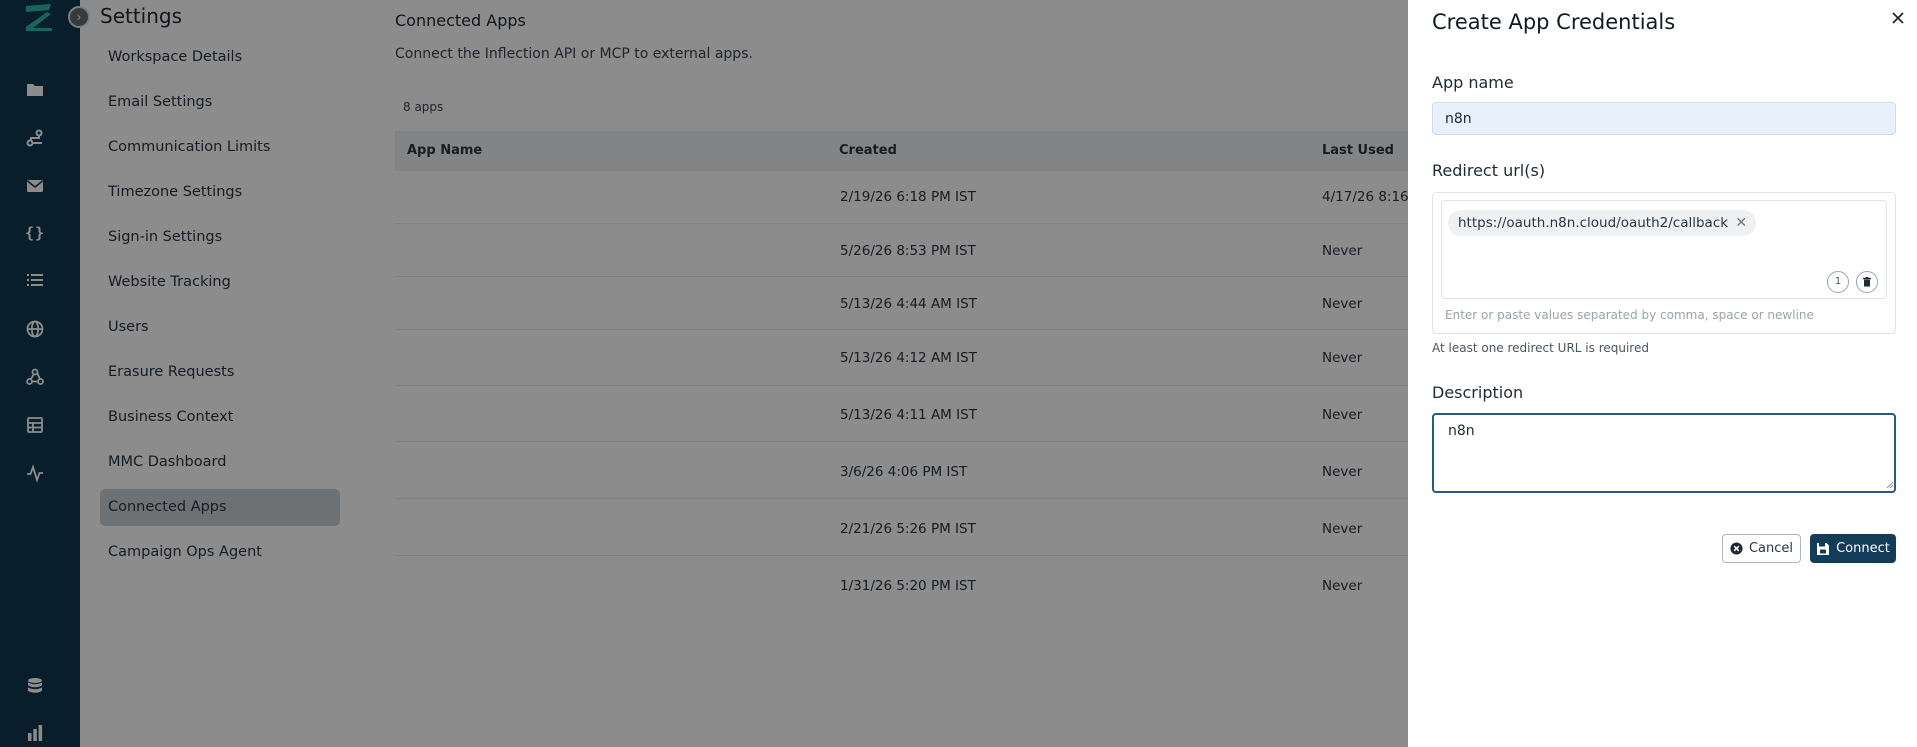  Describe the element at coordinates (1478, 392) in the screenshot. I see `description-label: Description` at that location.